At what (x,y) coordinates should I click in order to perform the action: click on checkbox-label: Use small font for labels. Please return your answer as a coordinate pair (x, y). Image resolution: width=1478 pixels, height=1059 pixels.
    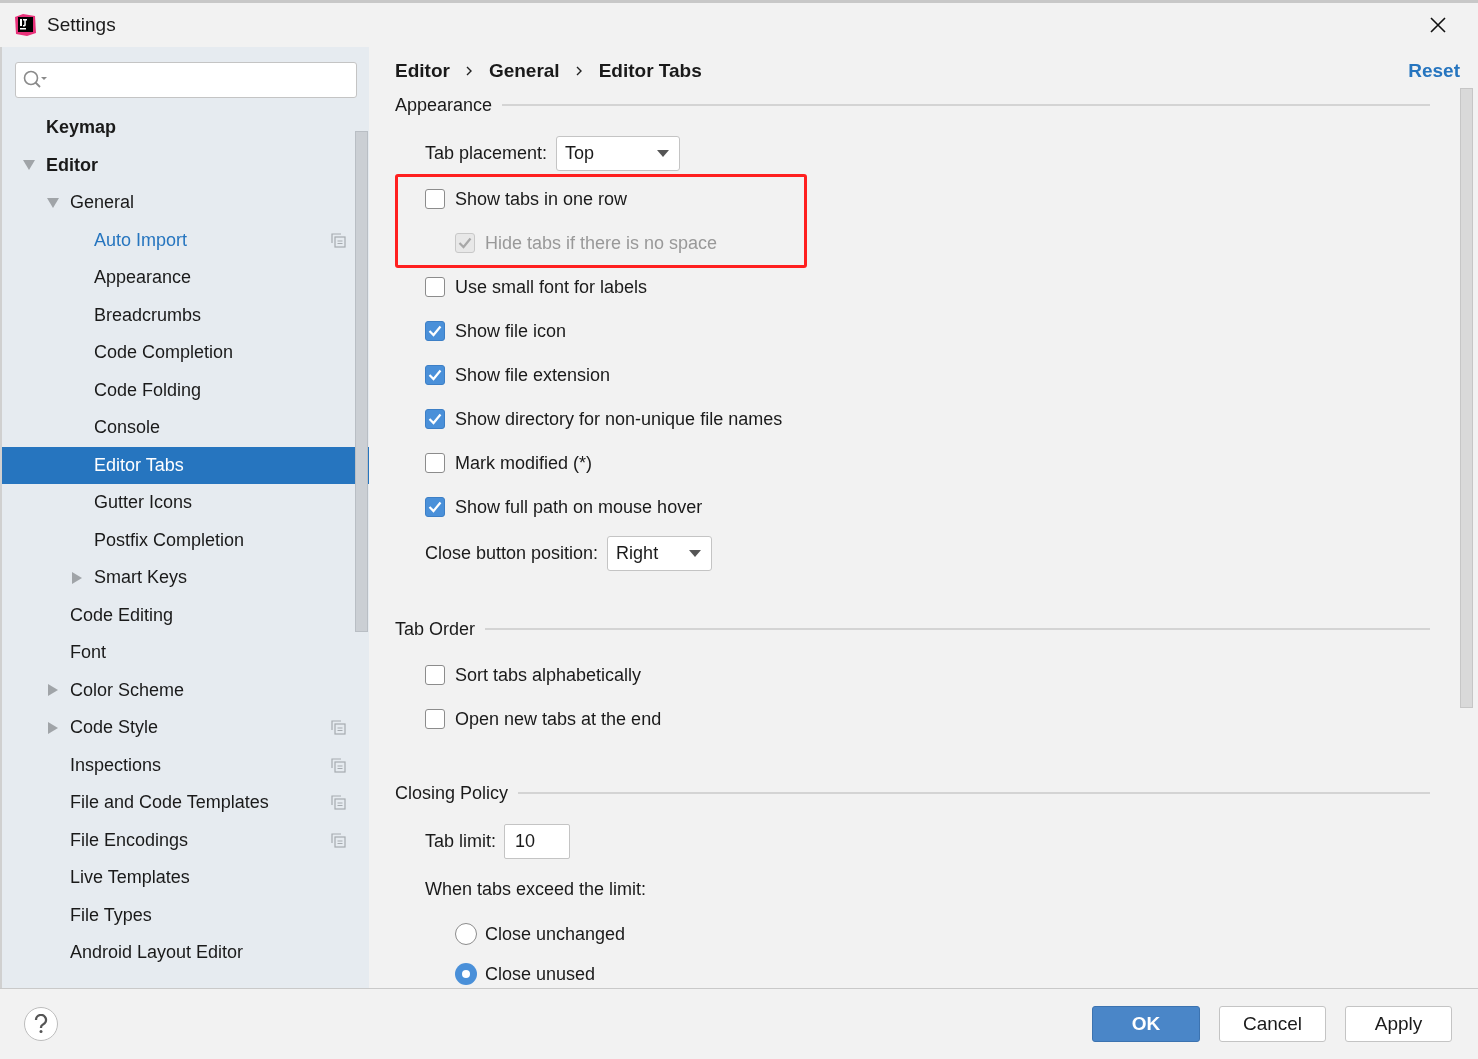
    Looking at the image, I should click on (551, 287).